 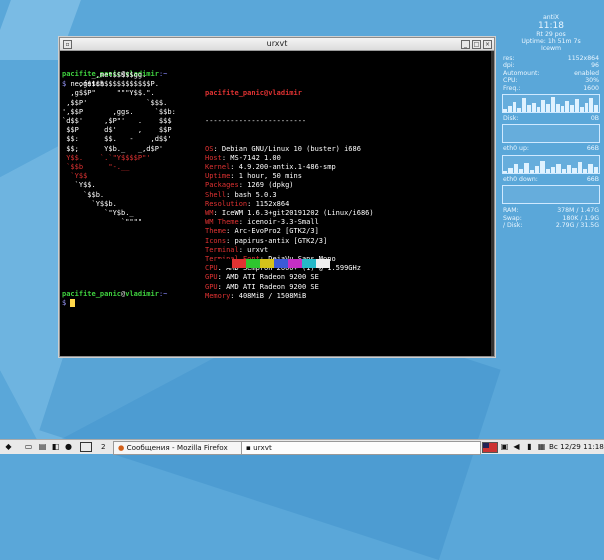 I want to click on start-menu-icon: ◆, so click(x=8, y=446).